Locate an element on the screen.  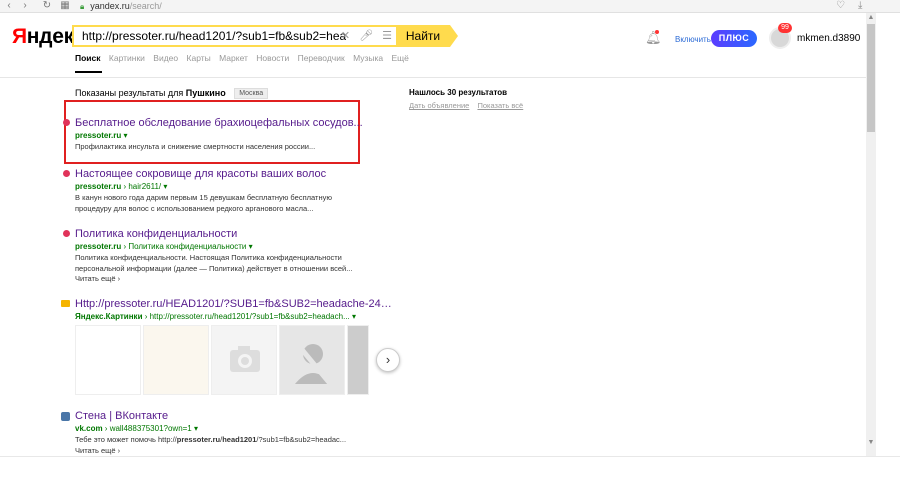
microphone-icon: 🎤︎ is located at coordinates (366, 36).